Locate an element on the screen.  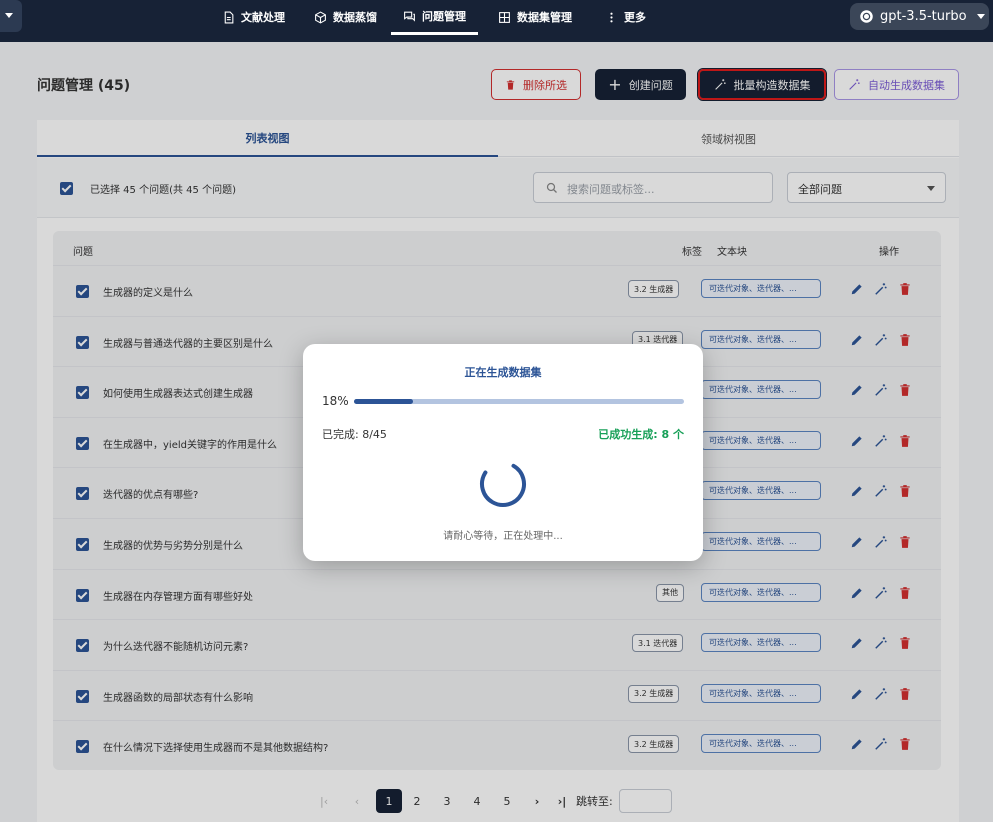
loading-spinner-icon is located at coordinates (503, 484).